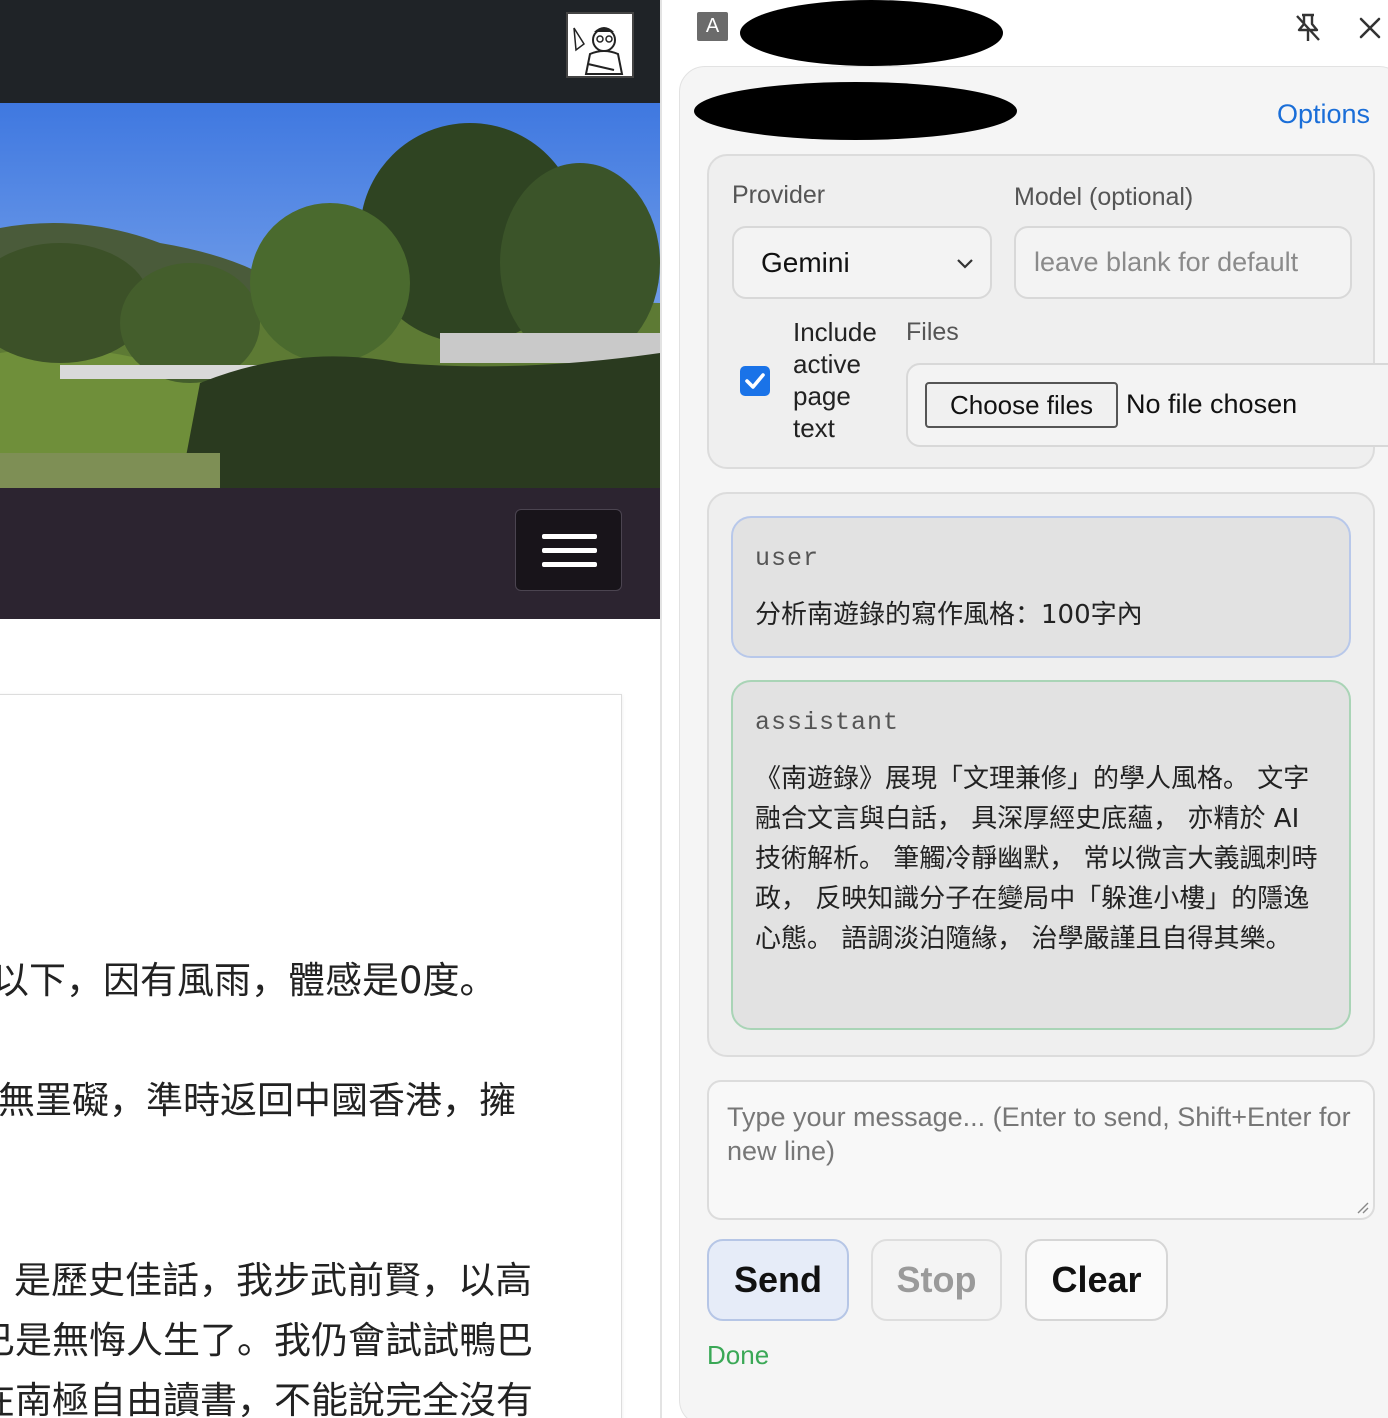 This screenshot has height=1418, width=1388. What do you see at coordinates (862, 262) in the screenshot?
I see `provider-select: Gemini` at bounding box center [862, 262].